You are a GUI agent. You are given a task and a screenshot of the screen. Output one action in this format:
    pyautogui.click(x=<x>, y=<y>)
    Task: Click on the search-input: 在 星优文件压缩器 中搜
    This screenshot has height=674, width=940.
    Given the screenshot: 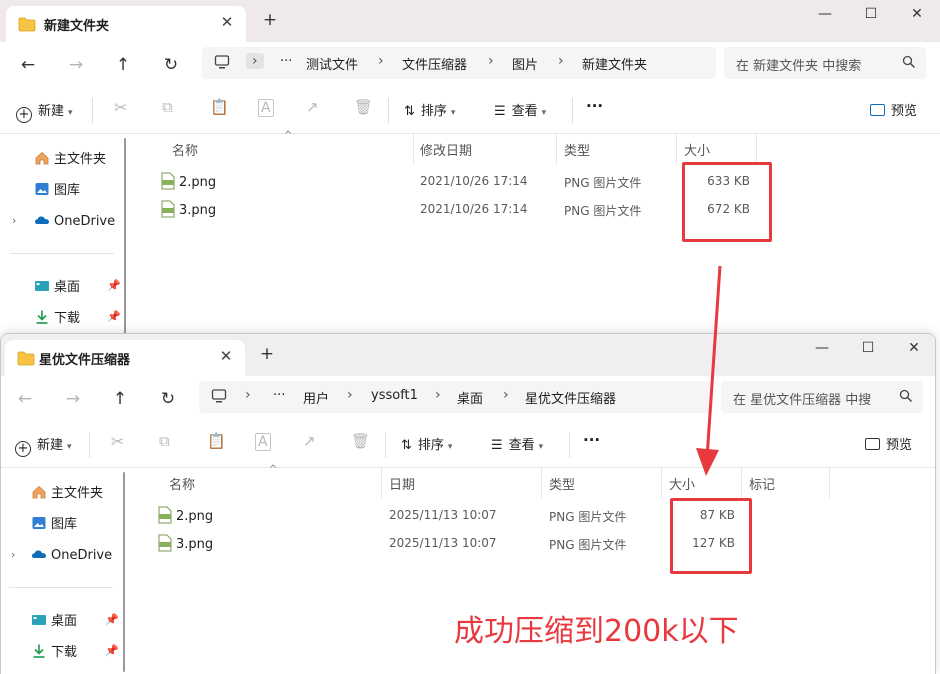 What is the action you would take?
    pyautogui.click(x=822, y=397)
    